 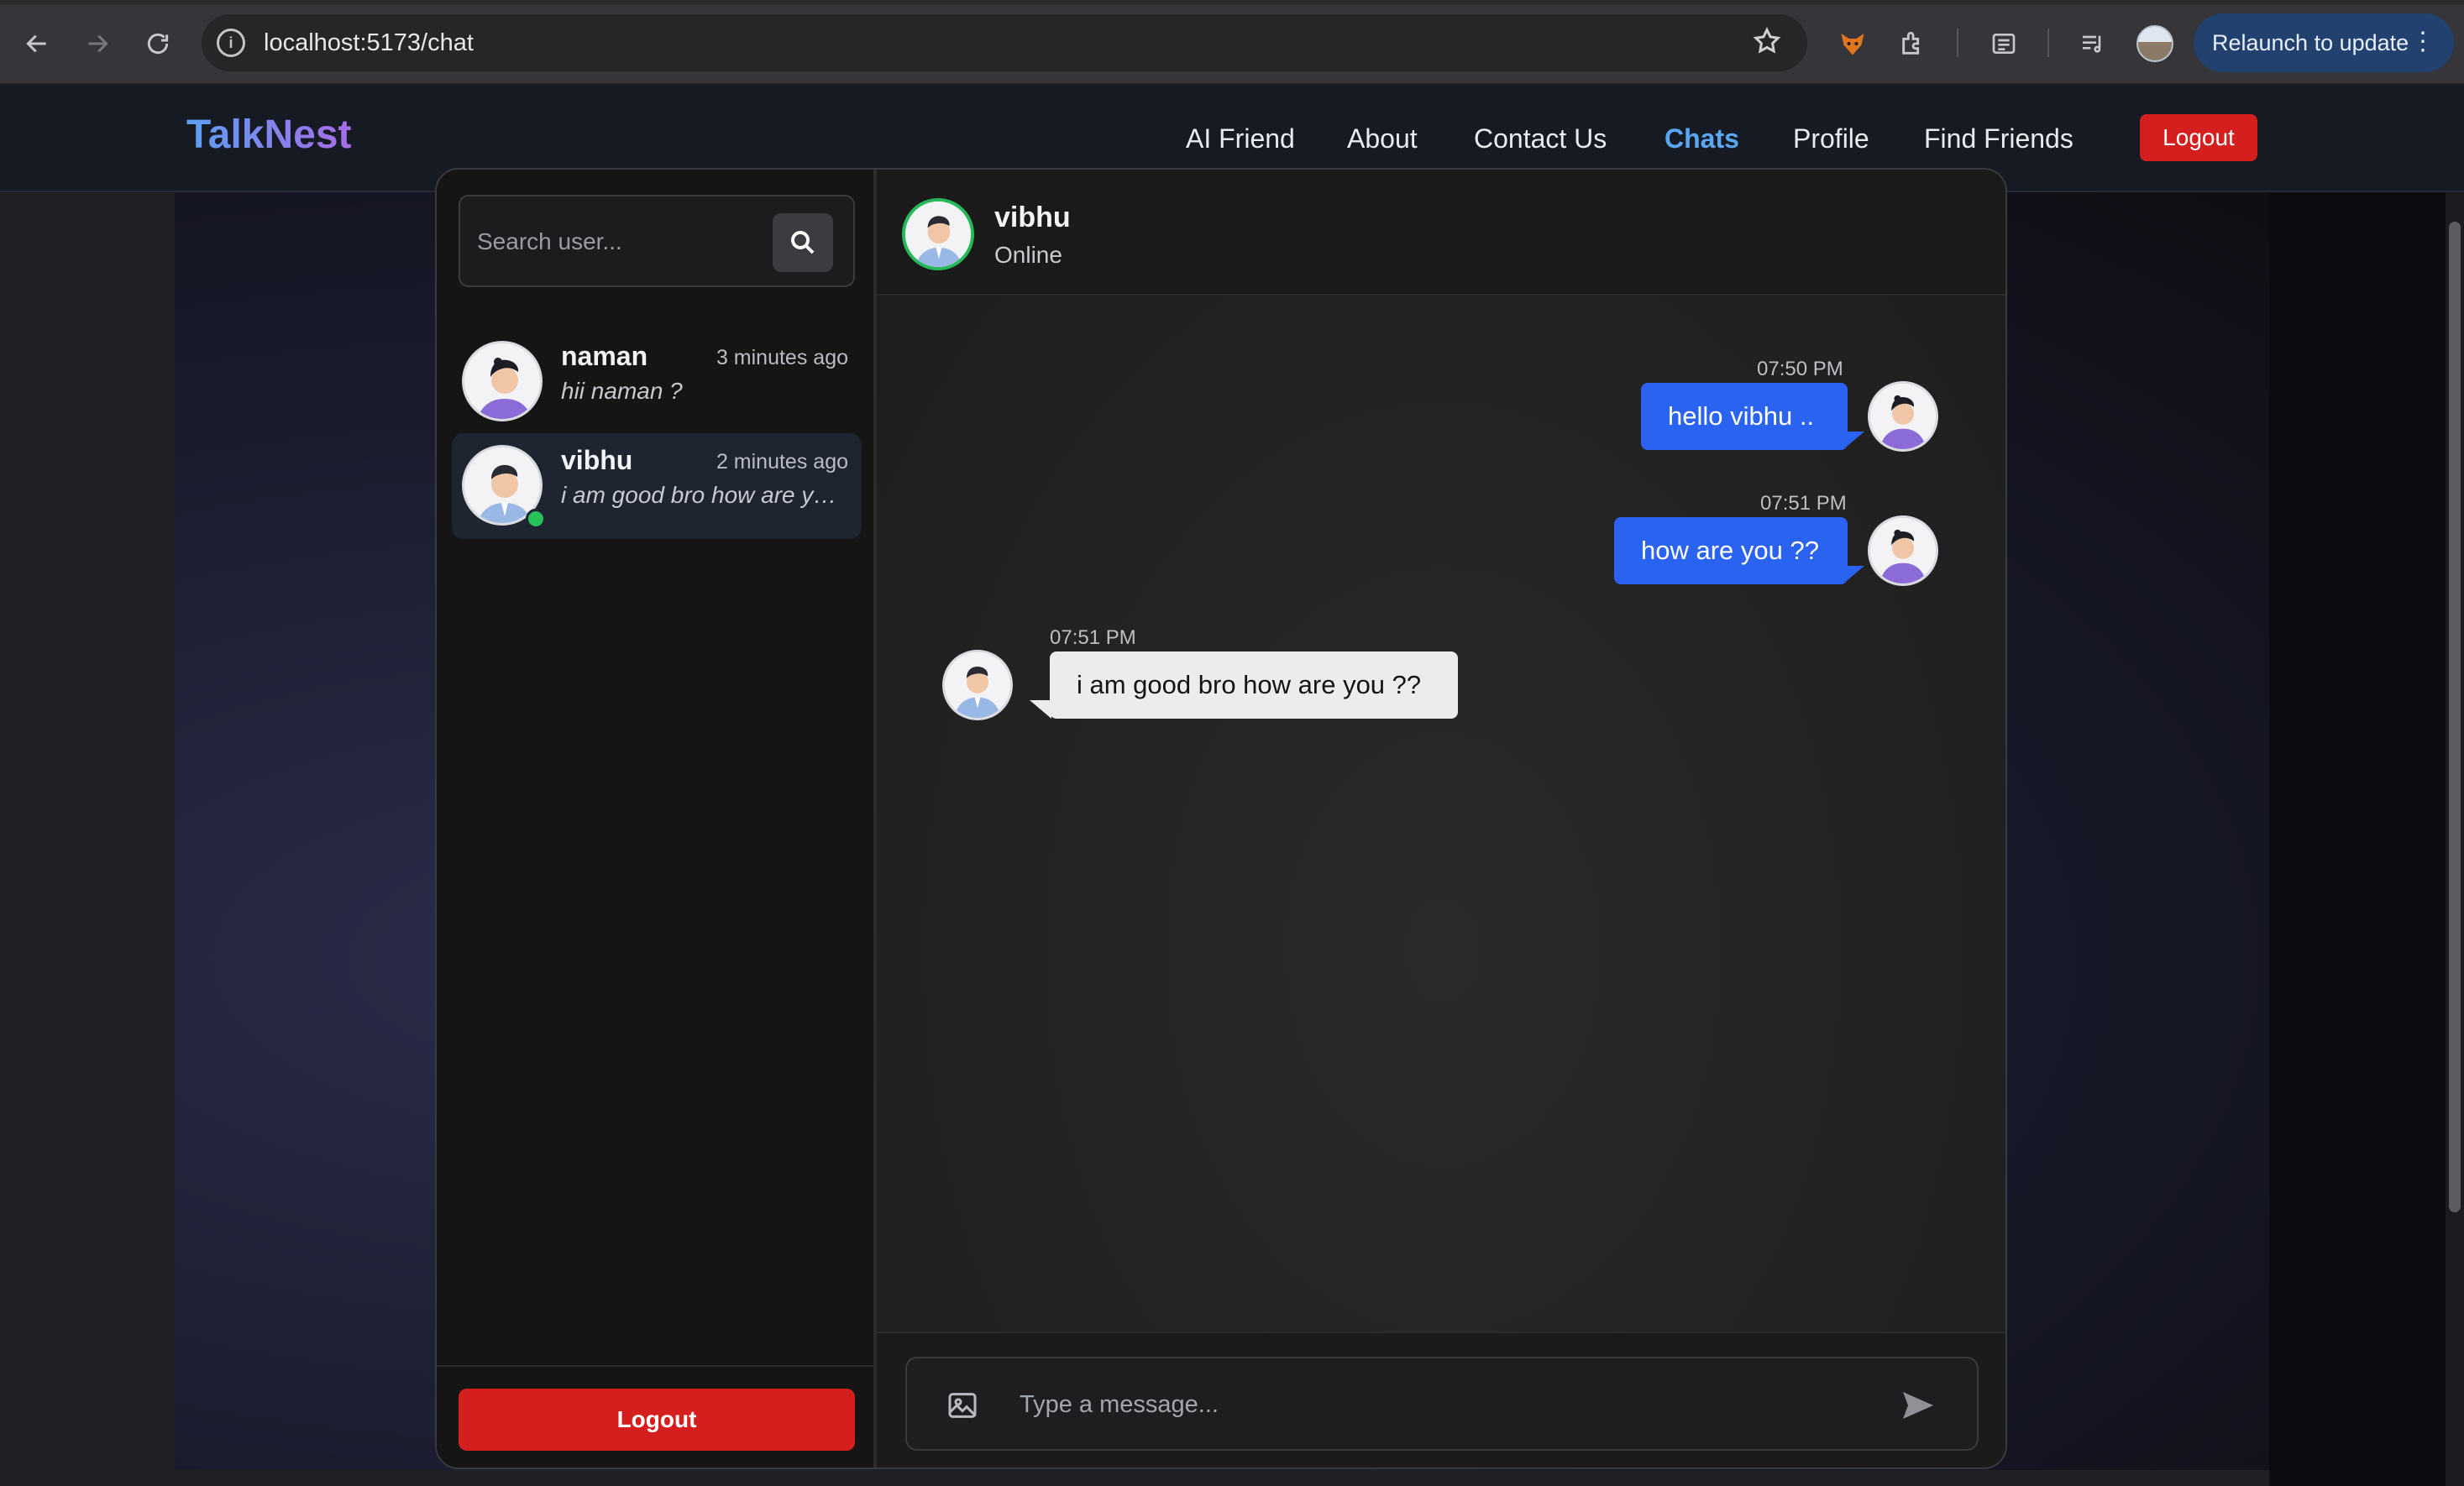 I want to click on bookmark-star-icon, so click(x=1767, y=43).